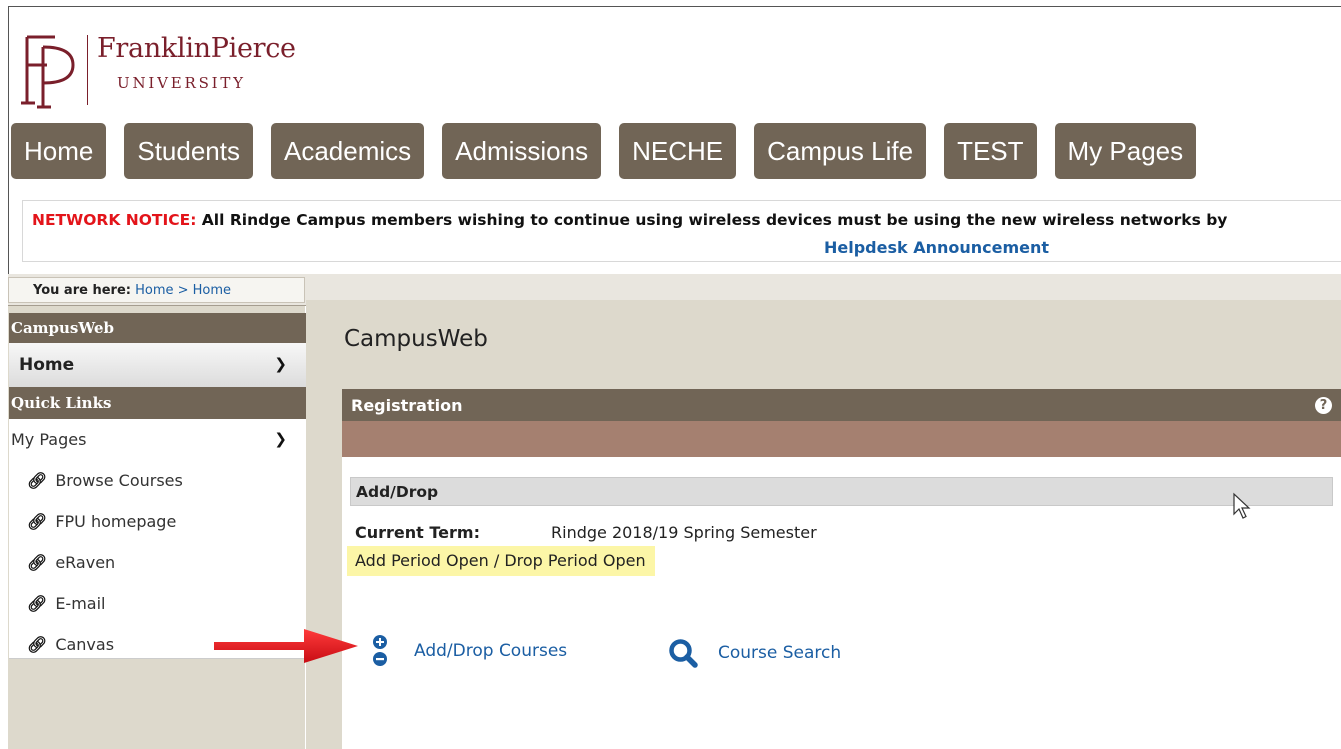 The image size is (1341, 749). I want to click on sidebar-item-my-pages: My Pages ❯, so click(157, 439).